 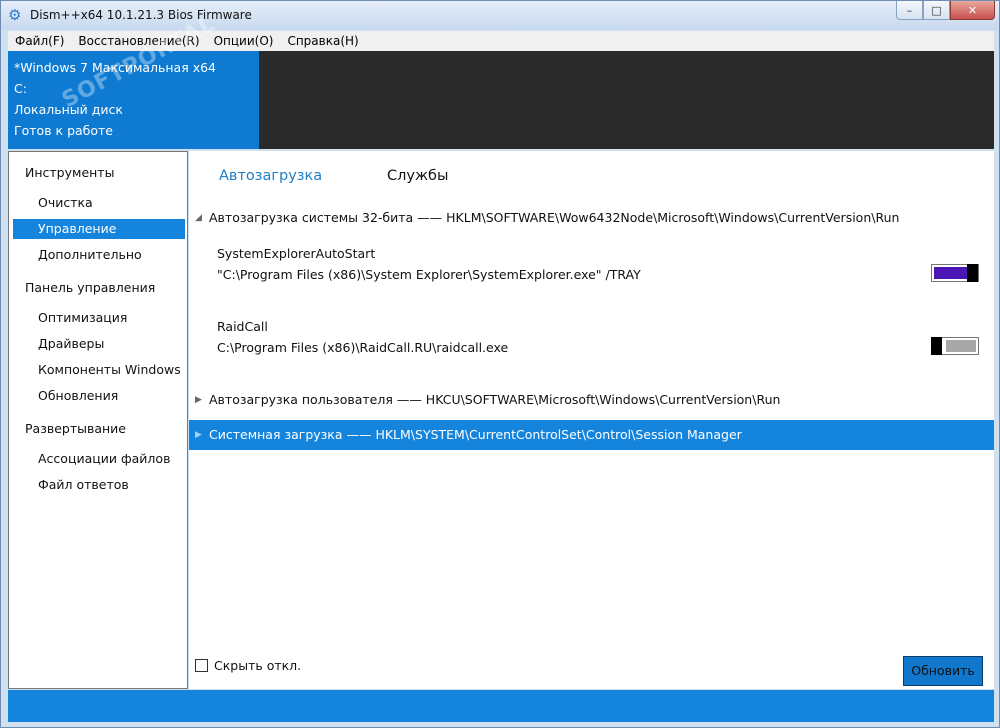 What do you see at coordinates (943, 671) in the screenshot?
I see `refresh-button: Обновить` at bounding box center [943, 671].